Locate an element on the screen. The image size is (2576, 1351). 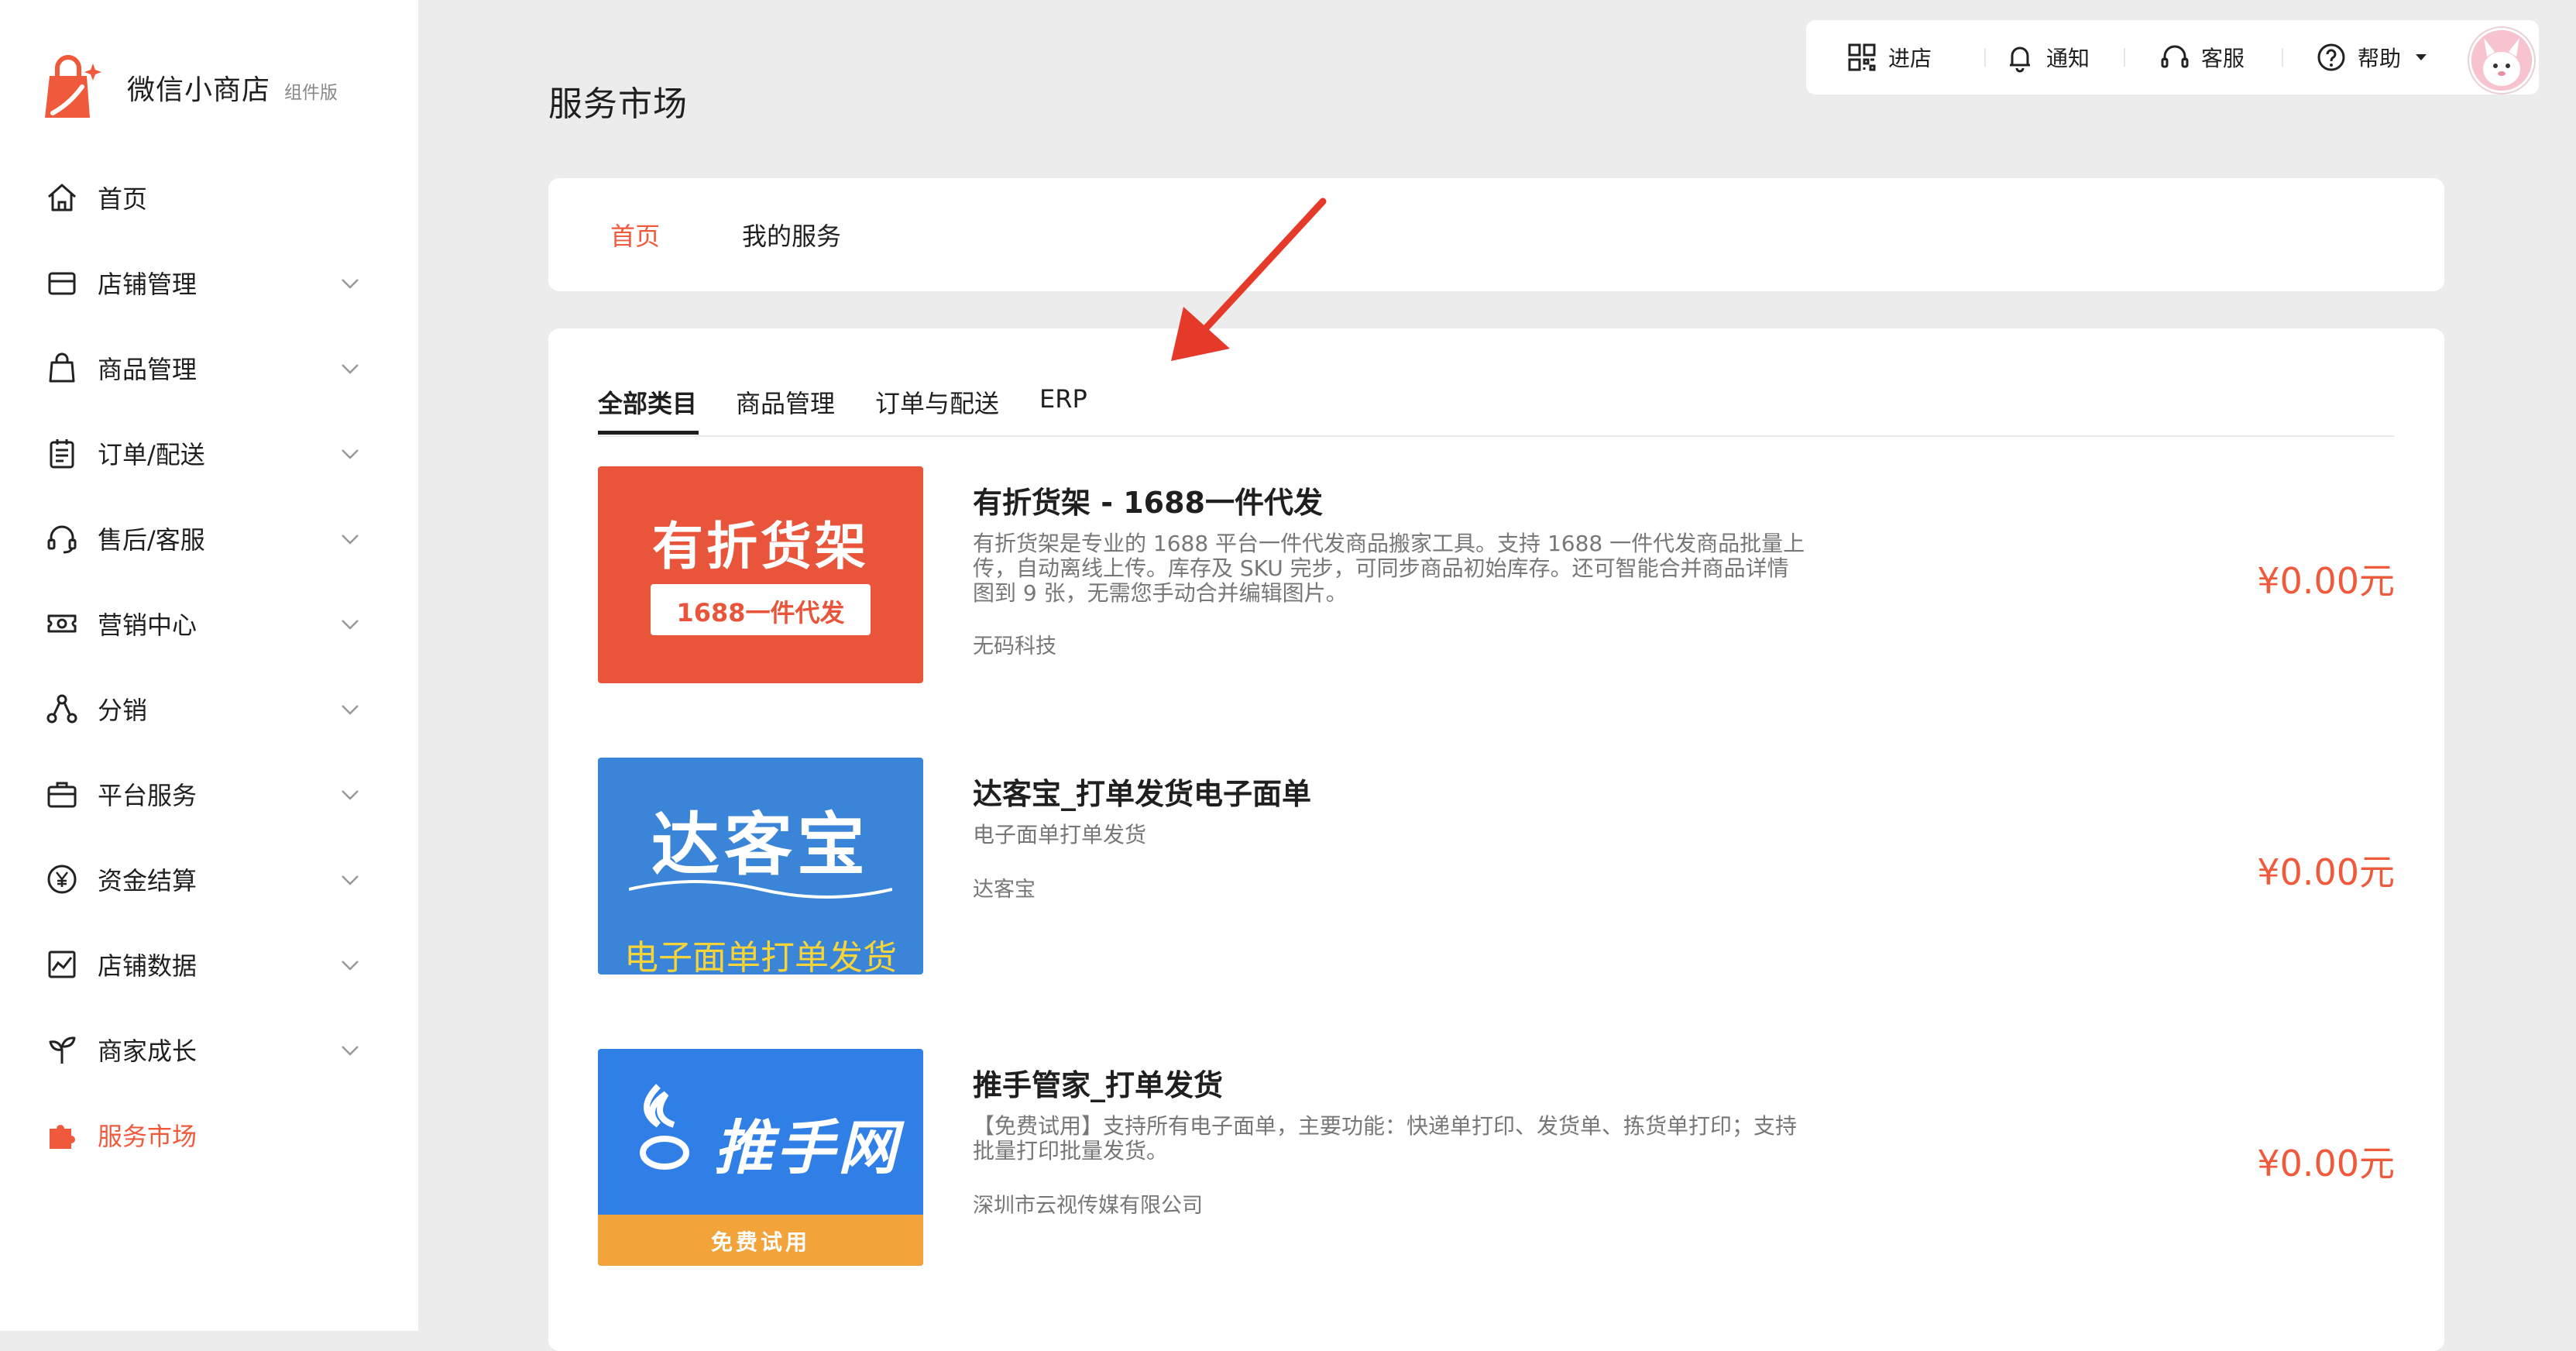
category-tabs: 全部类目 商品管理 订单与配送 ERP is located at coordinates (1496, 396).